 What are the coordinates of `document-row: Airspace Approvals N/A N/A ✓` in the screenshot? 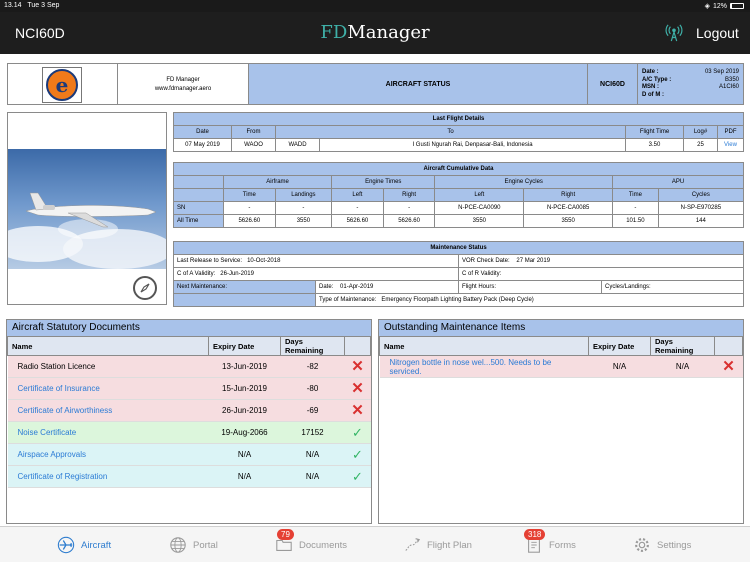 It's located at (189, 454).